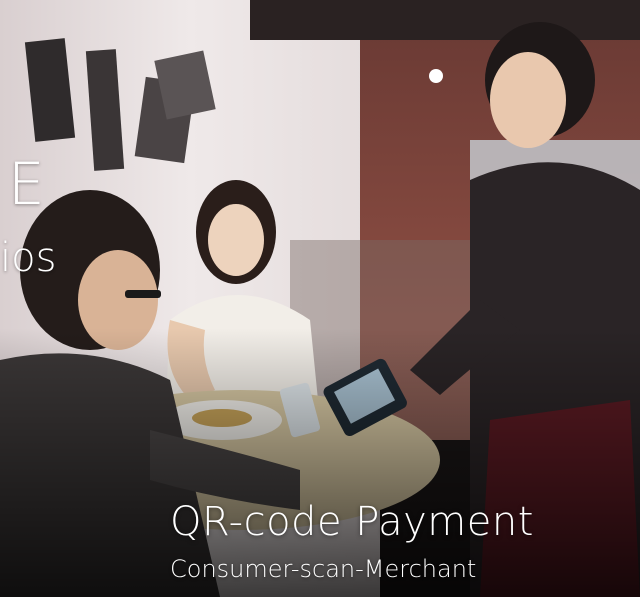  Describe the element at coordinates (28, 258) in the screenshot. I see `cropped-heading-fragment: ios` at that location.